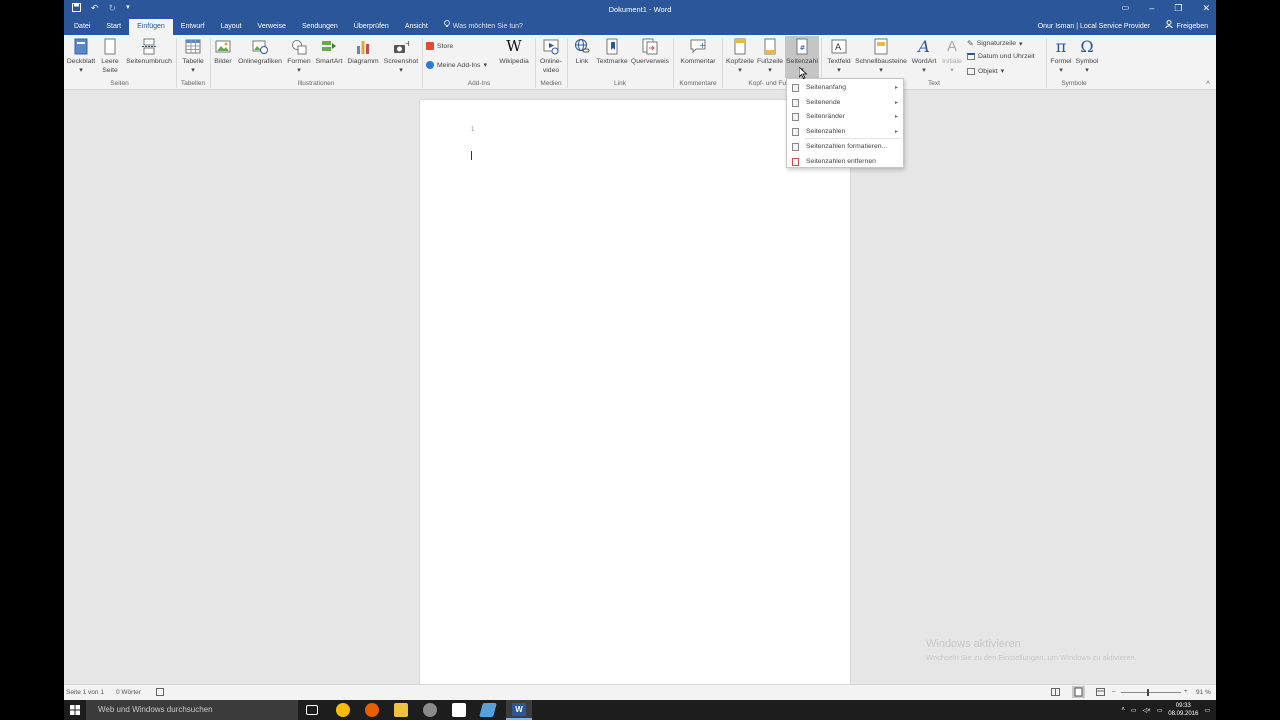 The image size is (1280, 720). What do you see at coordinates (151, 27) in the screenshot?
I see `tab-einf-gen: Einfügen` at bounding box center [151, 27].